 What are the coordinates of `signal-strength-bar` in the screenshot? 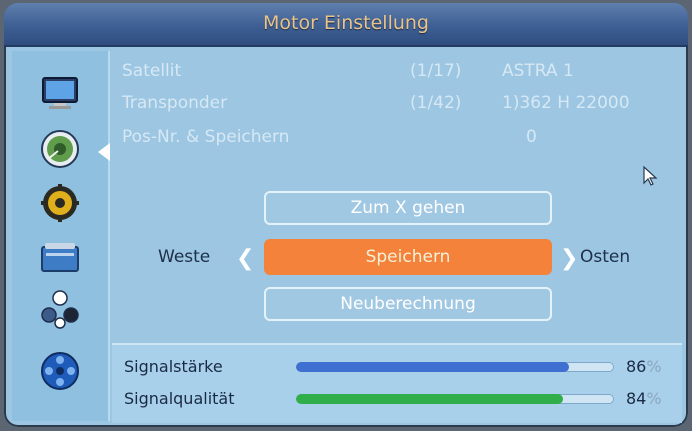 It's located at (455, 367).